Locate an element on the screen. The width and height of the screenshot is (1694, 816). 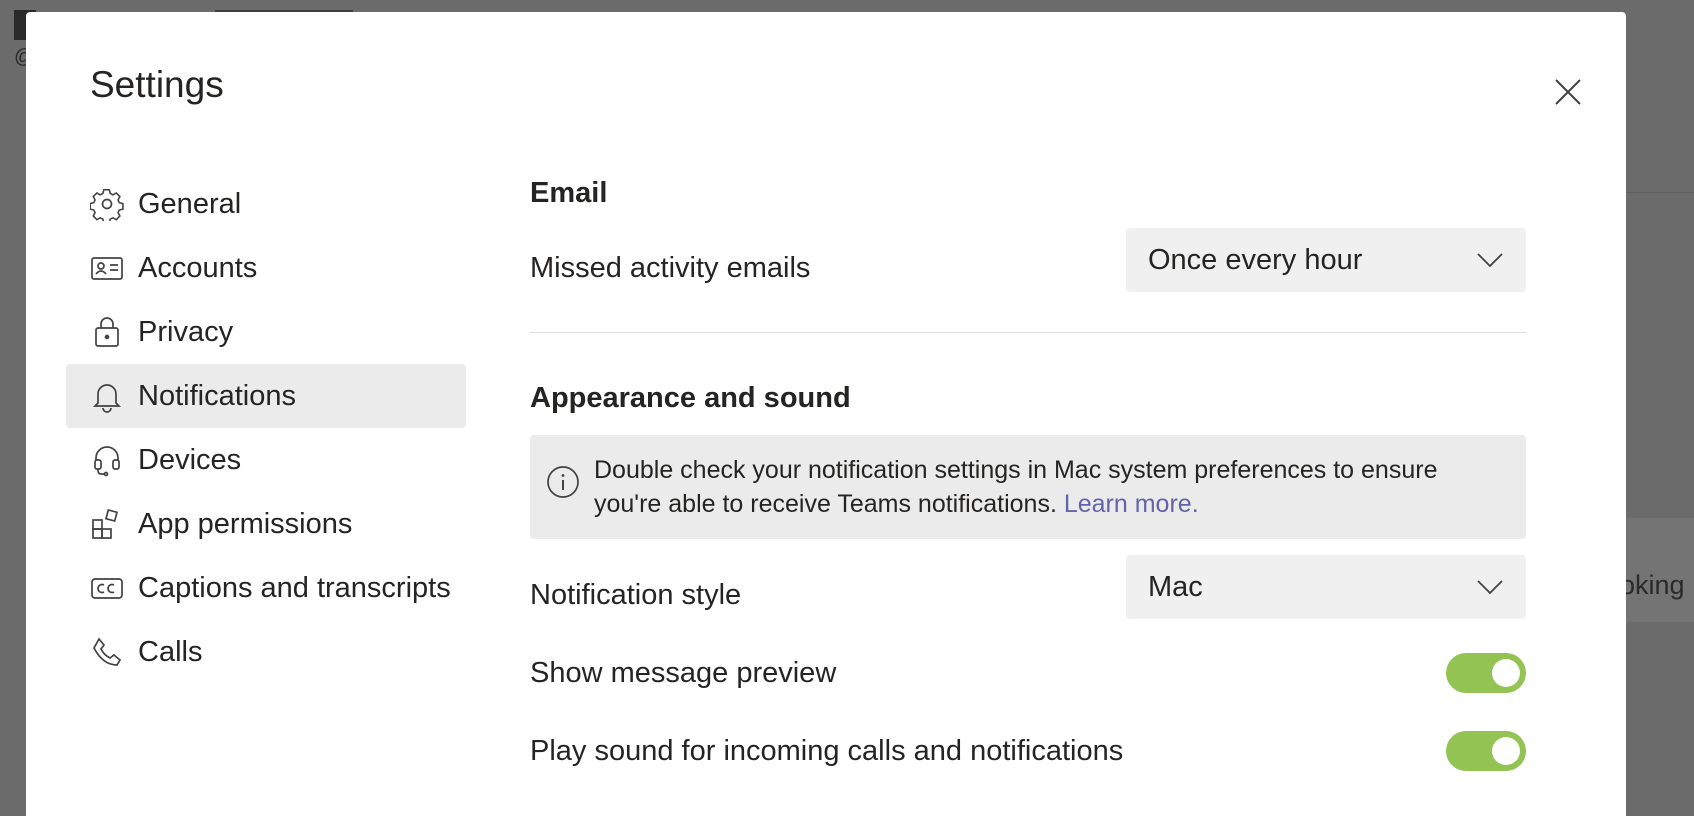
notification-style-label: Notification style is located at coordinates (636, 594).